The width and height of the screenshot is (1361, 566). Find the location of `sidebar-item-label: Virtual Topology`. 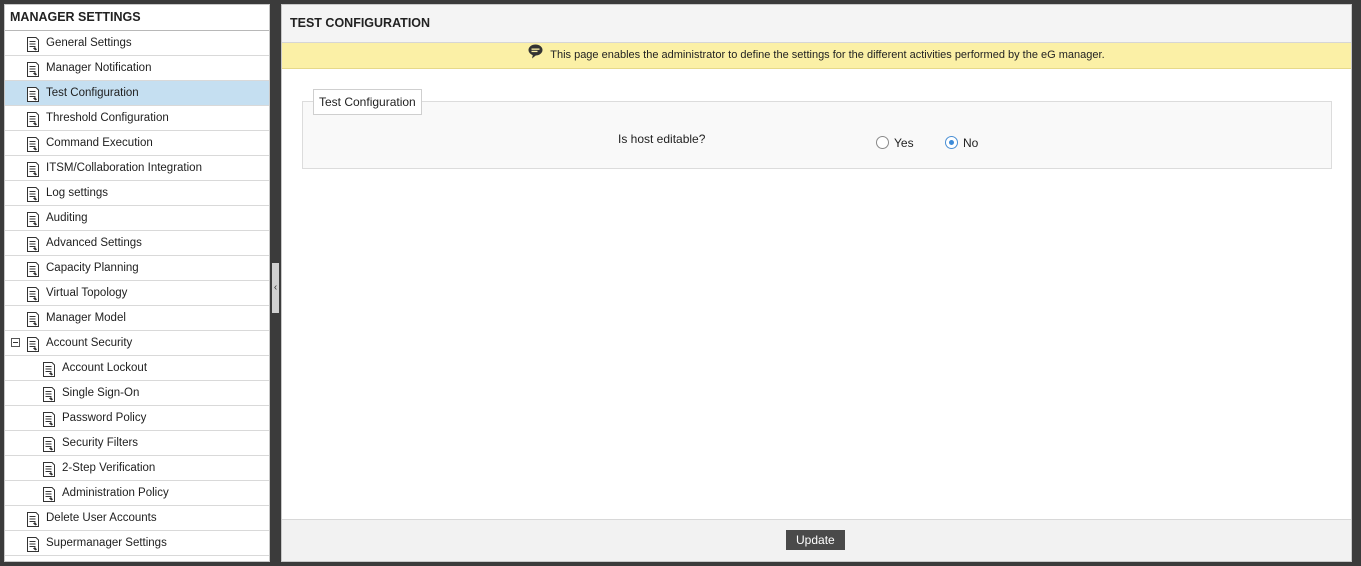

sidebar-item-label: Virtual Topology is located at coordinates (87, 293).